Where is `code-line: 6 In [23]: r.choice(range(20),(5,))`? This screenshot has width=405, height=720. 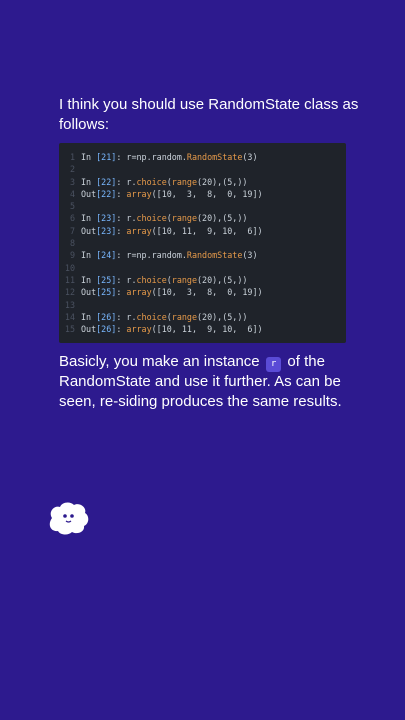 code-line: 6 In [23]: r.choice(range(20),(5,)) is located at coordinates (202, 218).